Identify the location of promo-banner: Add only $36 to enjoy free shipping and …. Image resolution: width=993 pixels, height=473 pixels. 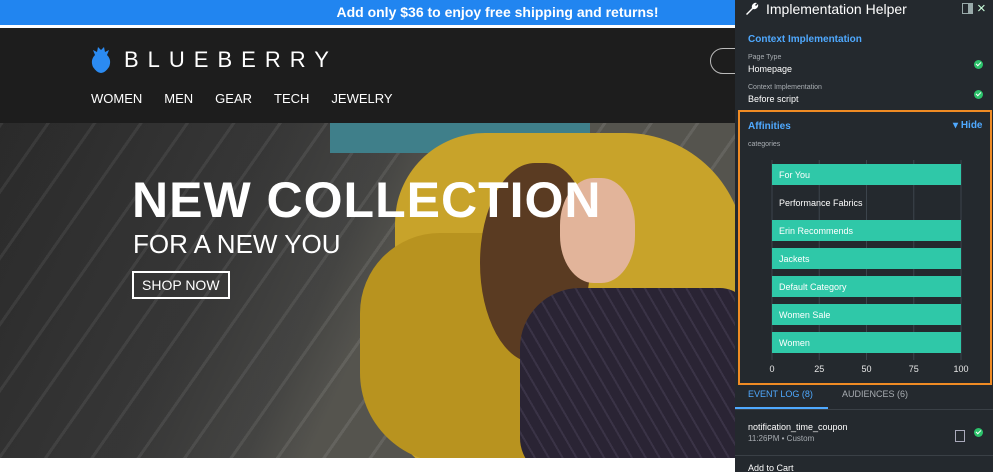
(367, 12).